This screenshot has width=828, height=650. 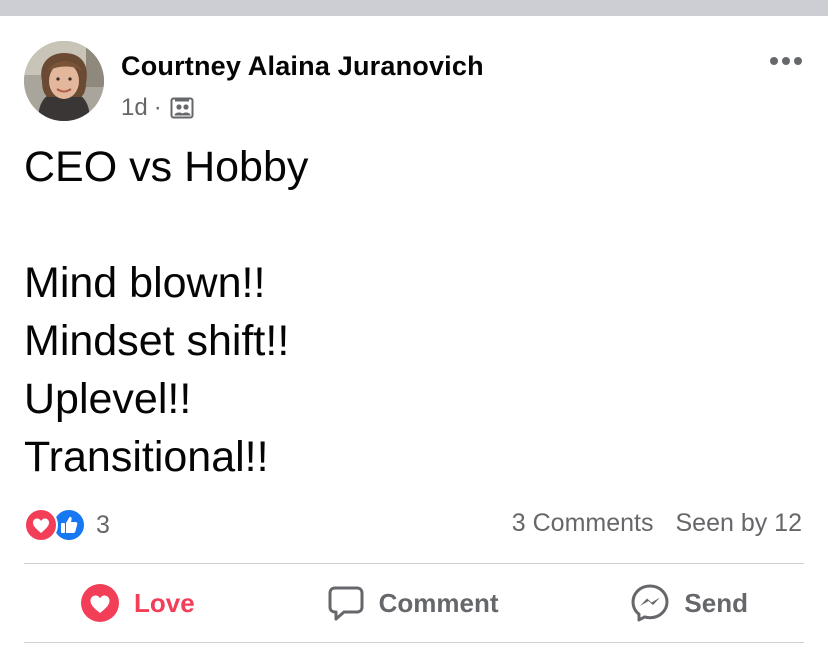 I want to click on love-icon, so click(x=100, y=603).